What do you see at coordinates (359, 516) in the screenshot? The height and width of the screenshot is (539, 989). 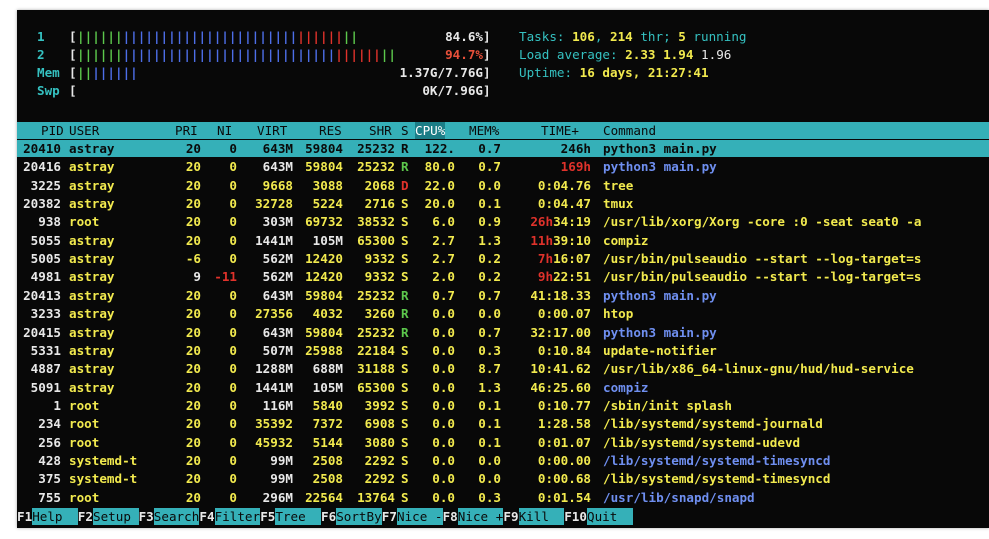 I see `fkey-label-f6: SortBy` at bounding box center [359, 516].